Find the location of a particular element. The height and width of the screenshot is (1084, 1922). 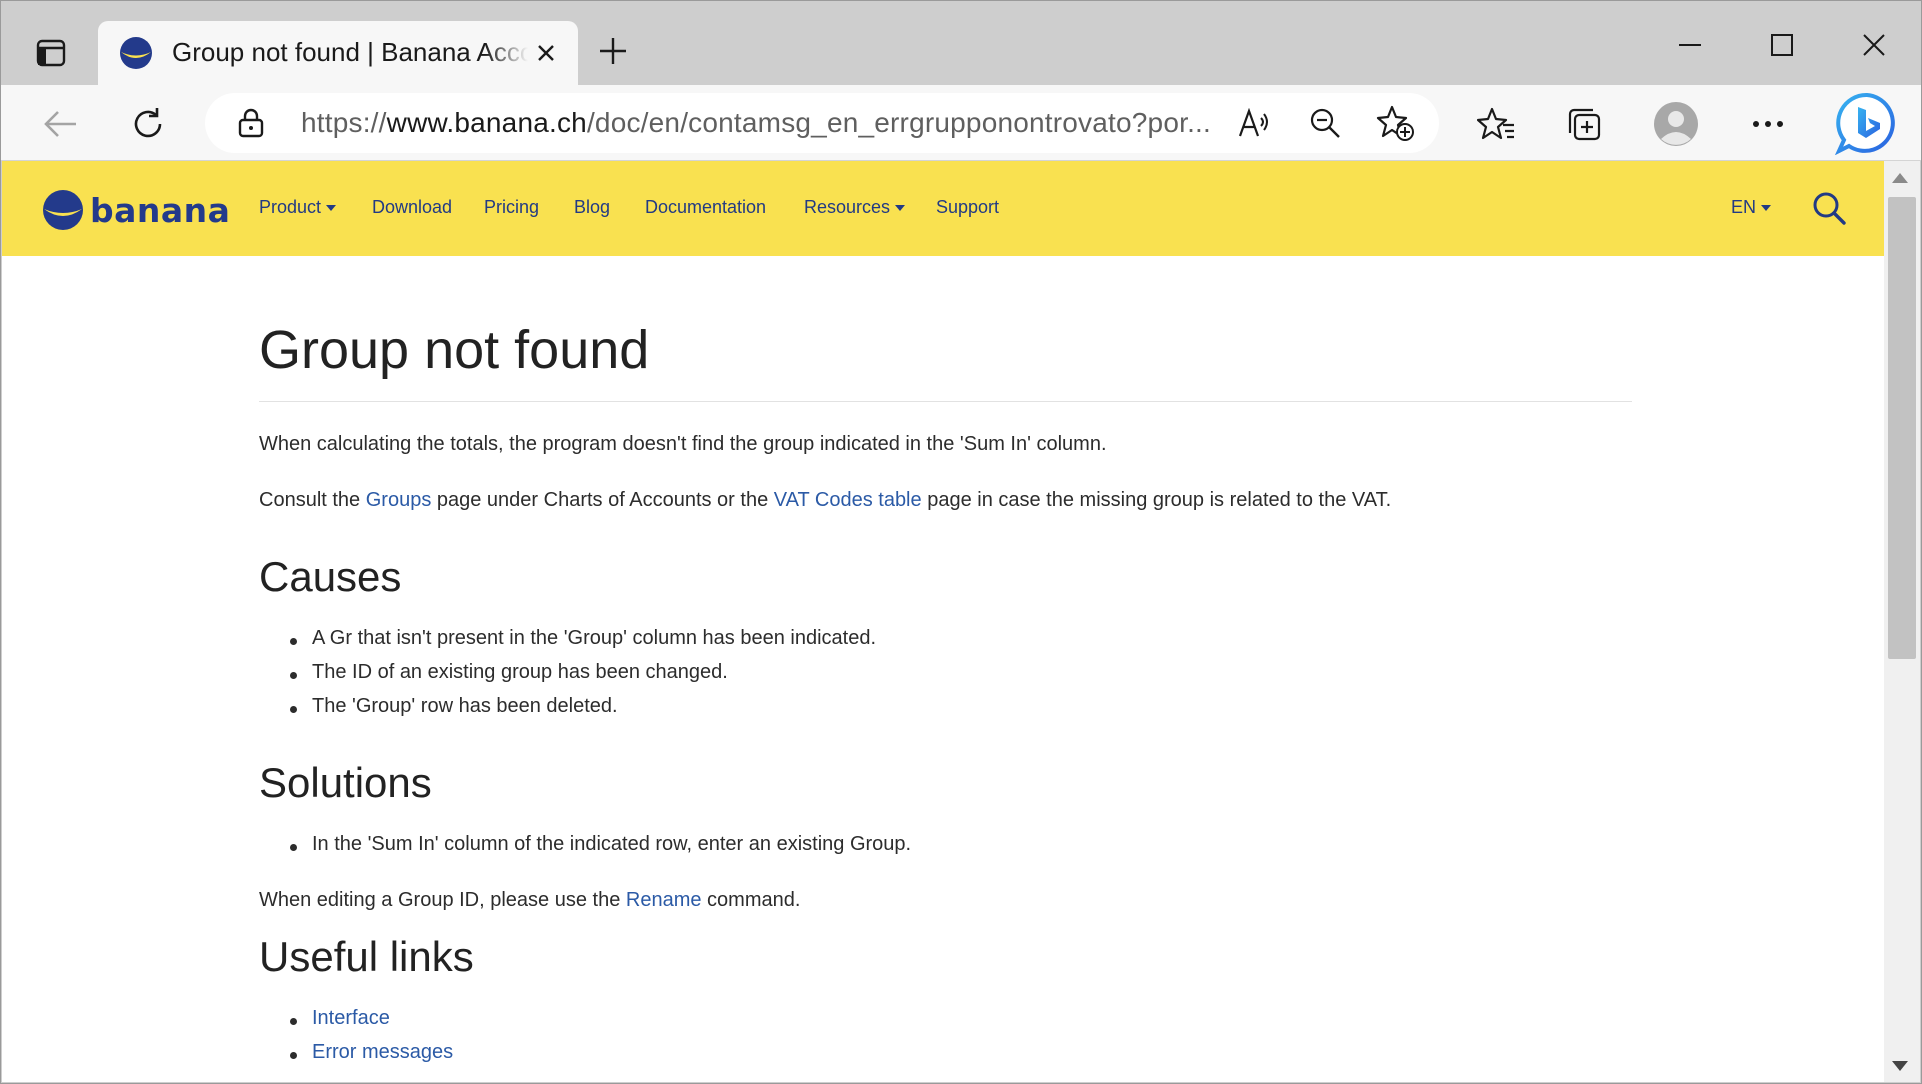

vertical-scrollbar is located at coordinates (1902, 621).